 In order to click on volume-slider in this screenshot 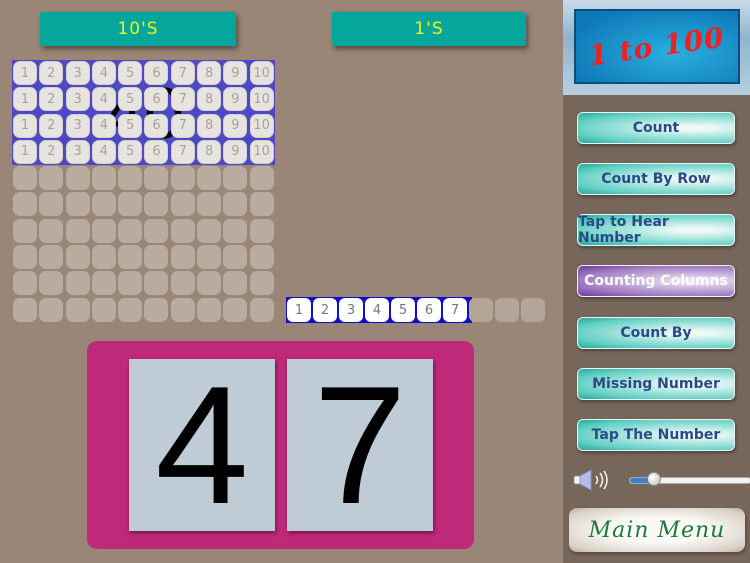, I will do `click(689, 479)`.